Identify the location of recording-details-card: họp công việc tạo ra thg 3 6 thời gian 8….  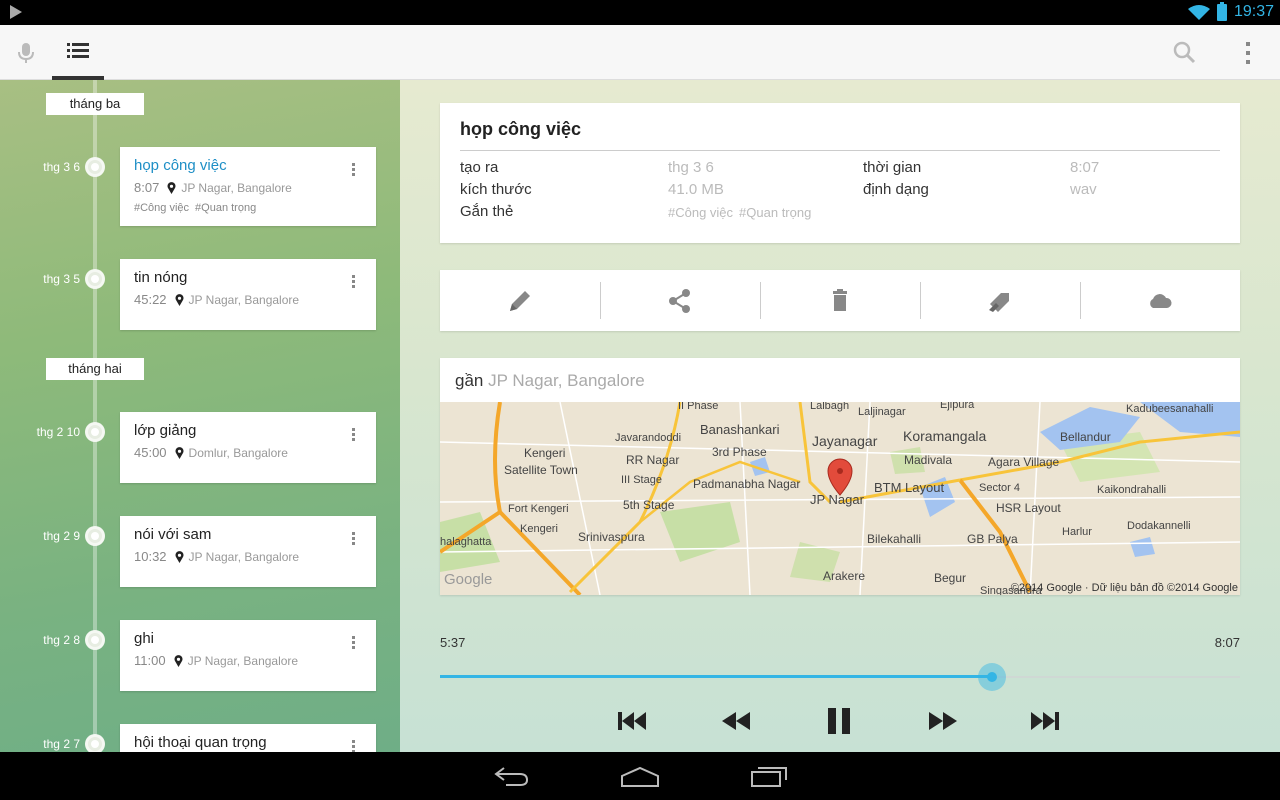
(840, 173).